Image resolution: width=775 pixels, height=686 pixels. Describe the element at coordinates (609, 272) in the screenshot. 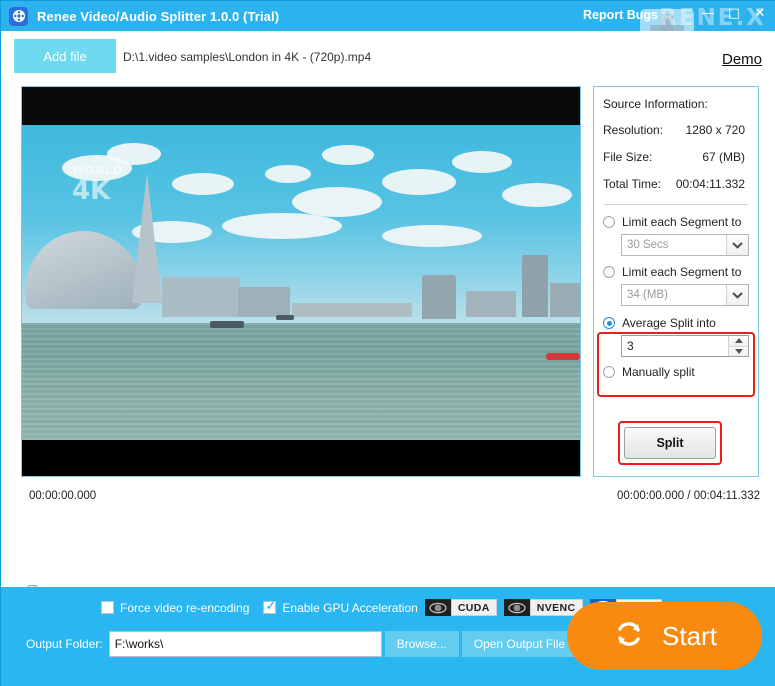

I see `radio-limit-mb` at that location.